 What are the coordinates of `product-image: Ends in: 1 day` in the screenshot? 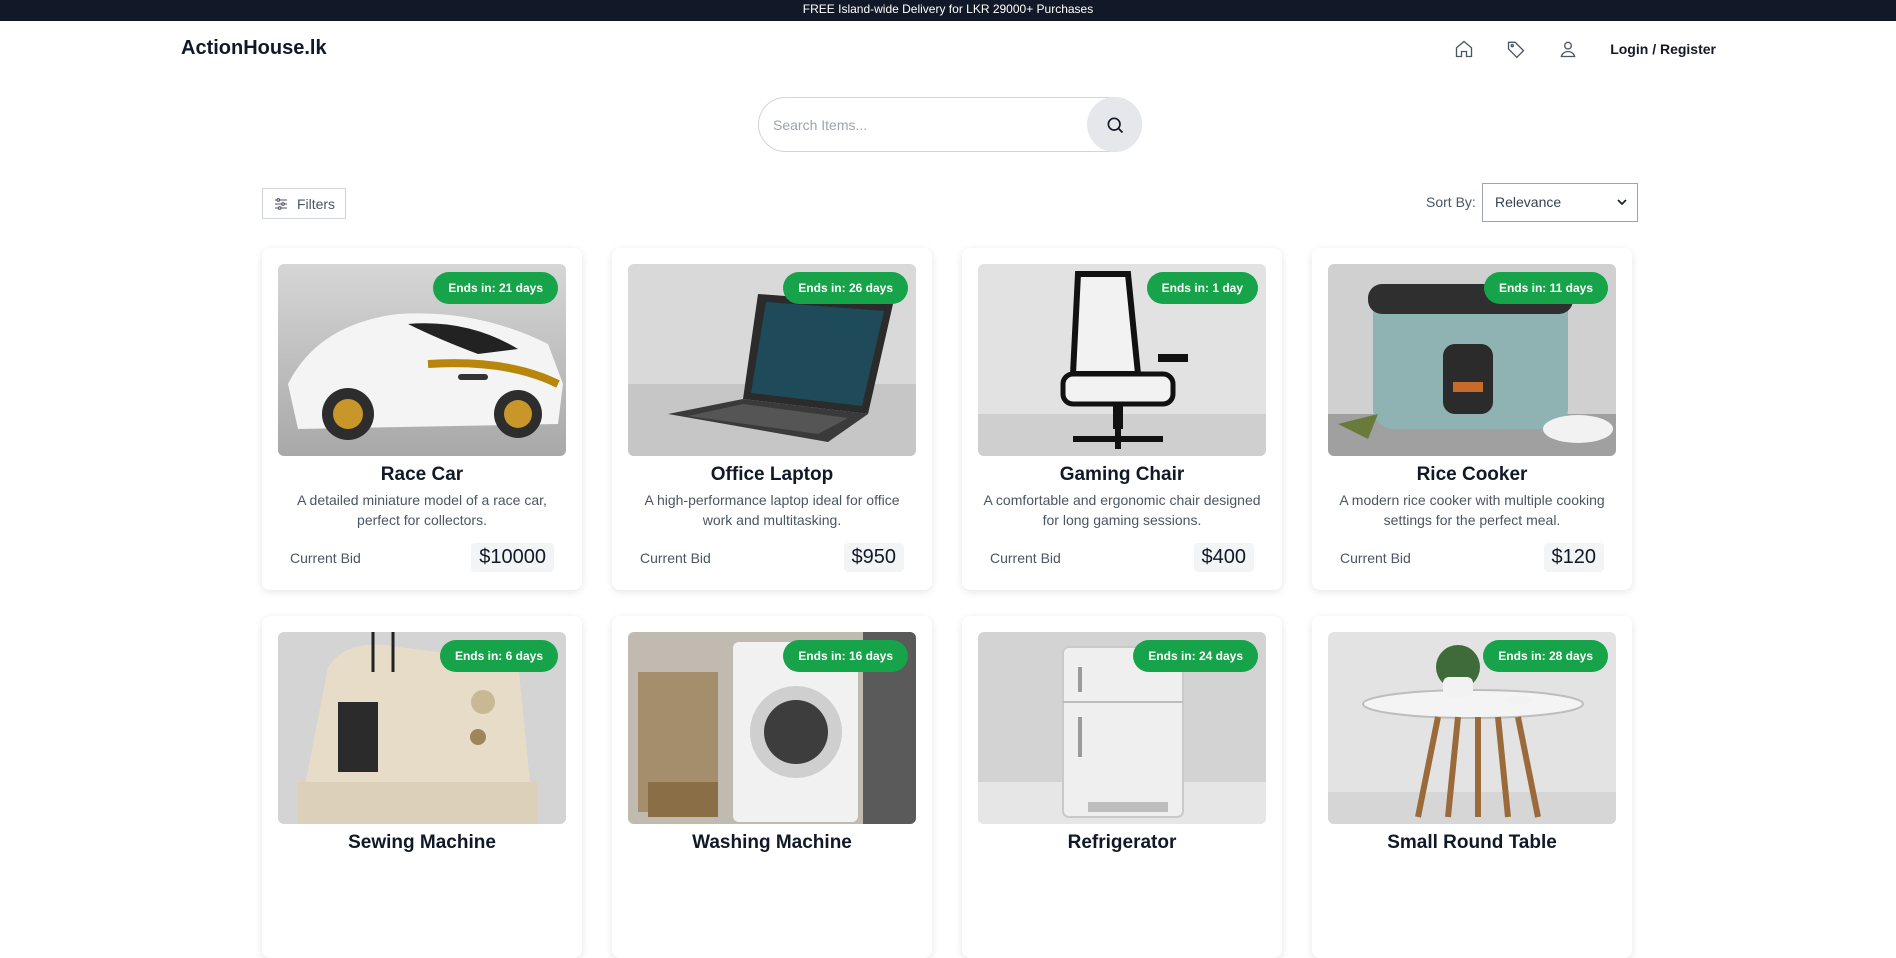 It's located at (1122, 360).